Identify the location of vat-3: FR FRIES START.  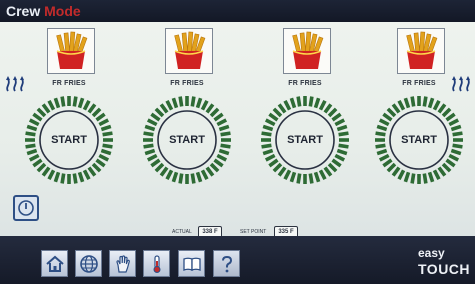
(305, 117).